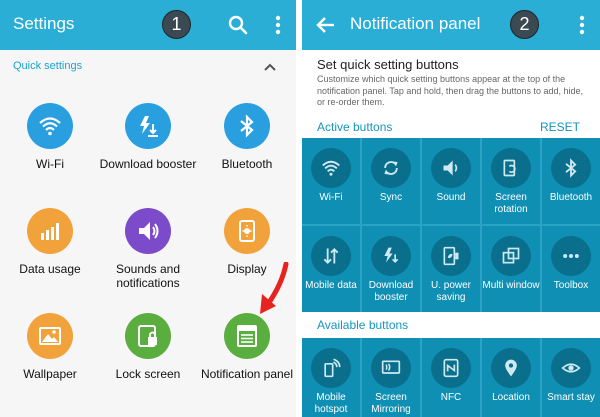  What do you see at coordinates (415, 23) in the screenshot?
I see `page-title: Notification panel` at bounding box center [415, 23].